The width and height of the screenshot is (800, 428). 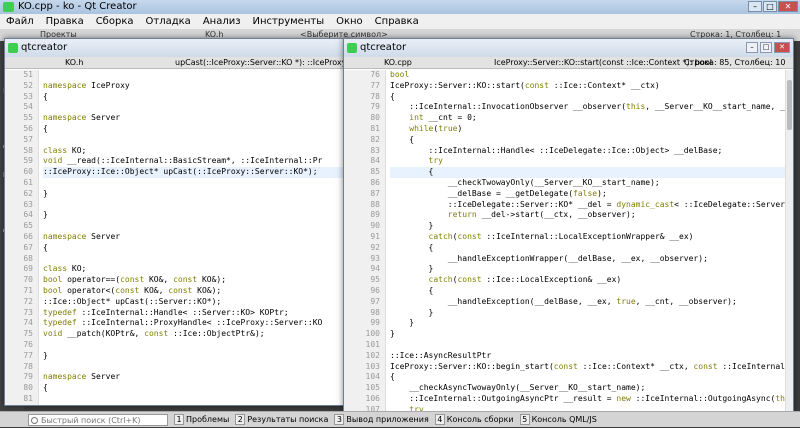 What do you see at coordinates (587, 215) in the screenshot?
I see `code-line: return __del->start(__ctx, __observer);` at bounding box center [587, 215].